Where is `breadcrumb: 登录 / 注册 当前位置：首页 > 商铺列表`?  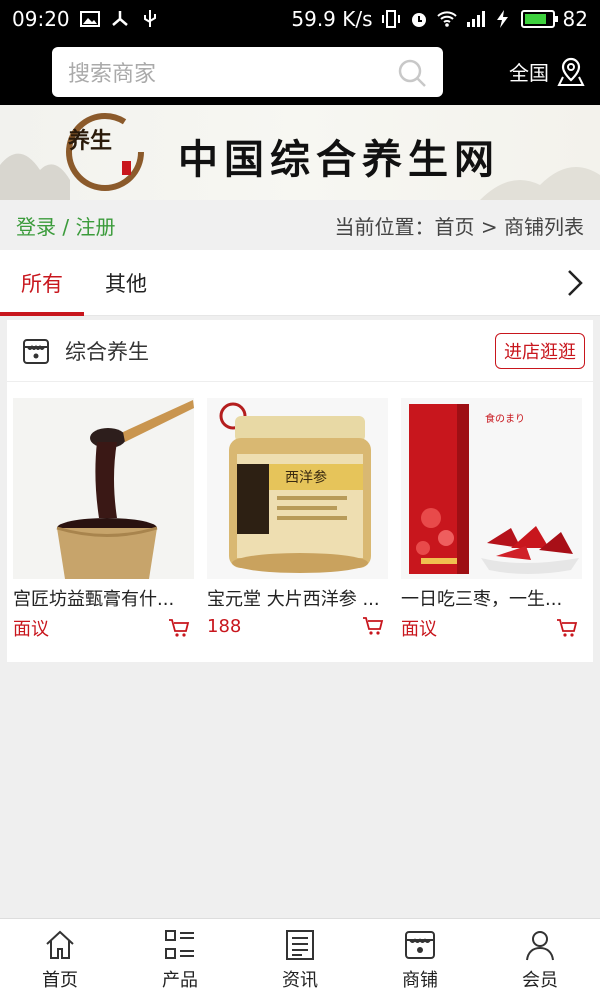
breadcrumb: 登录 / 注册 当前位置：首页 > 商铺列表 is located at coordinates (300, 225).